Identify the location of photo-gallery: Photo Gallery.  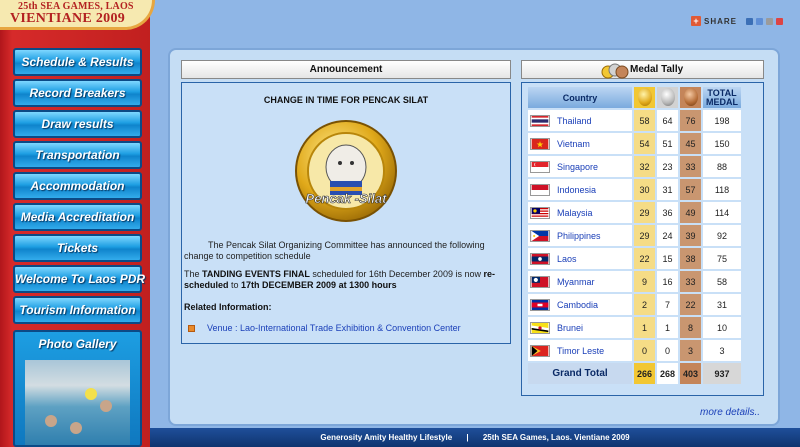
(77, 388).